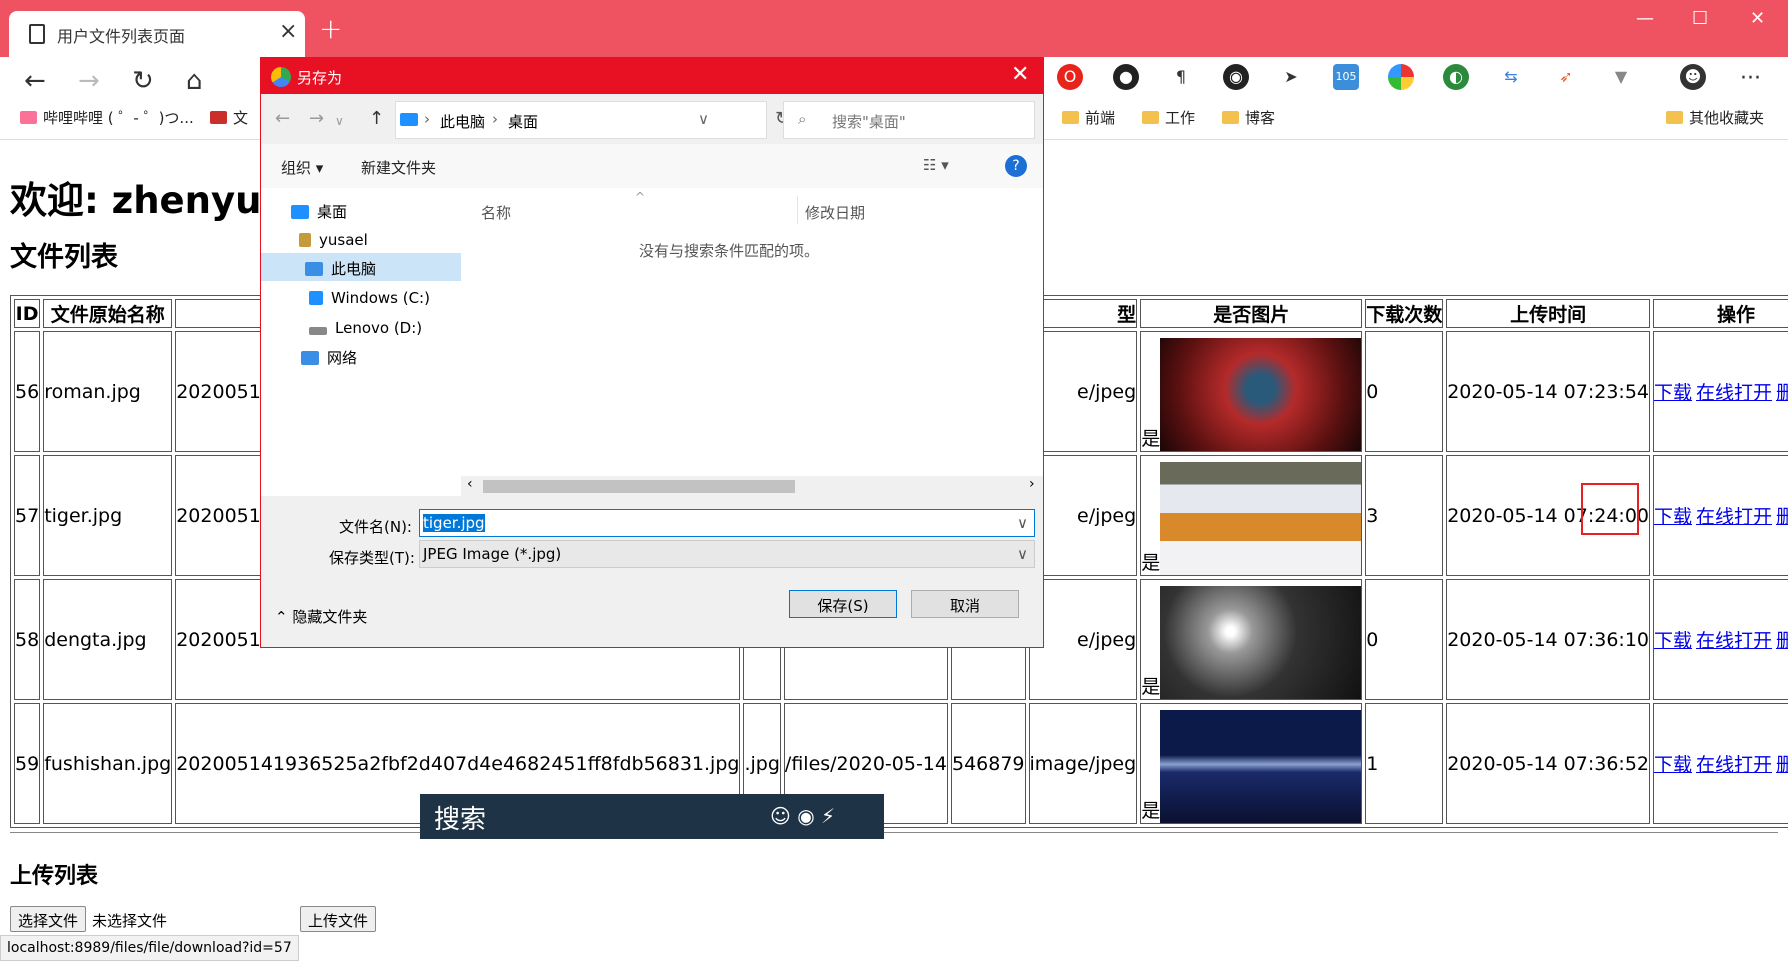  What do you see at coordinates (89, 81) in the screenshot?
I see `forward-icon: →` at bounding box center [89, 81].